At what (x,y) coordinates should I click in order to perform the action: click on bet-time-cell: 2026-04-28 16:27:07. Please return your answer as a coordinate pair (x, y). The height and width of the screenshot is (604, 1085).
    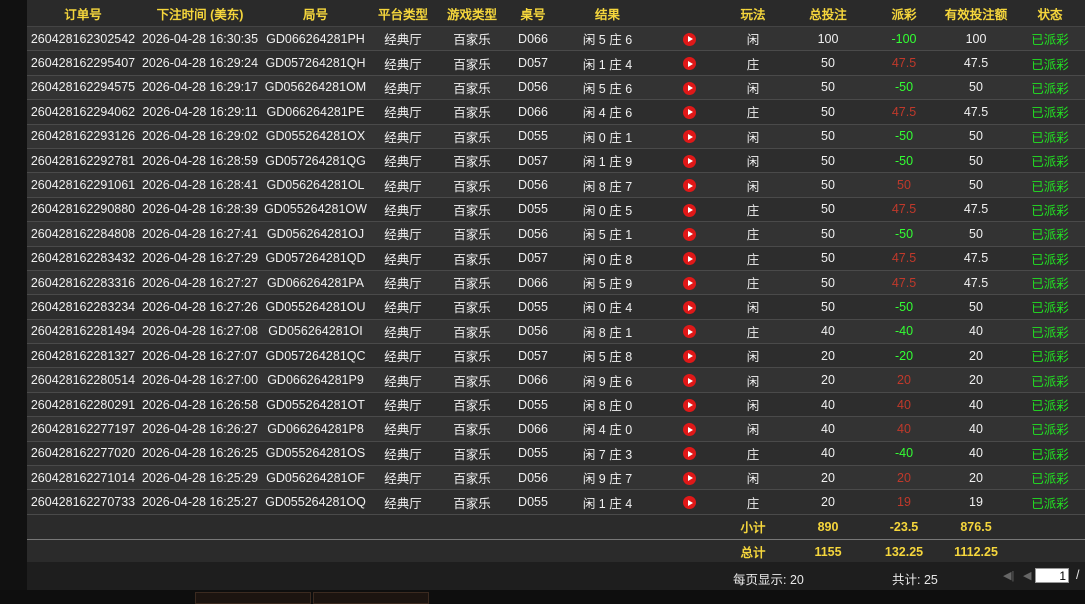
    Looking at the image, I should click on (200, 356).